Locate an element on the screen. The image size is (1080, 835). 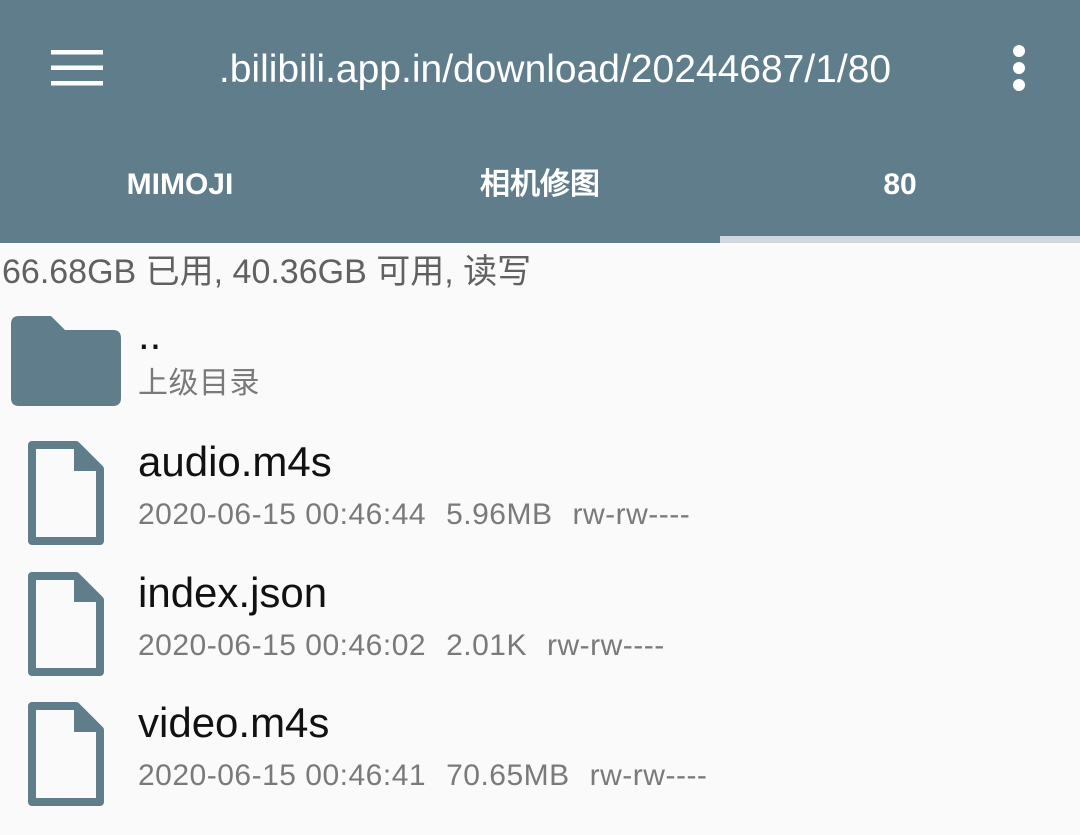
file-details: 2020-06-15 00:46:44 5.96MB rw-rw---- is located at coordinates (414, 515).